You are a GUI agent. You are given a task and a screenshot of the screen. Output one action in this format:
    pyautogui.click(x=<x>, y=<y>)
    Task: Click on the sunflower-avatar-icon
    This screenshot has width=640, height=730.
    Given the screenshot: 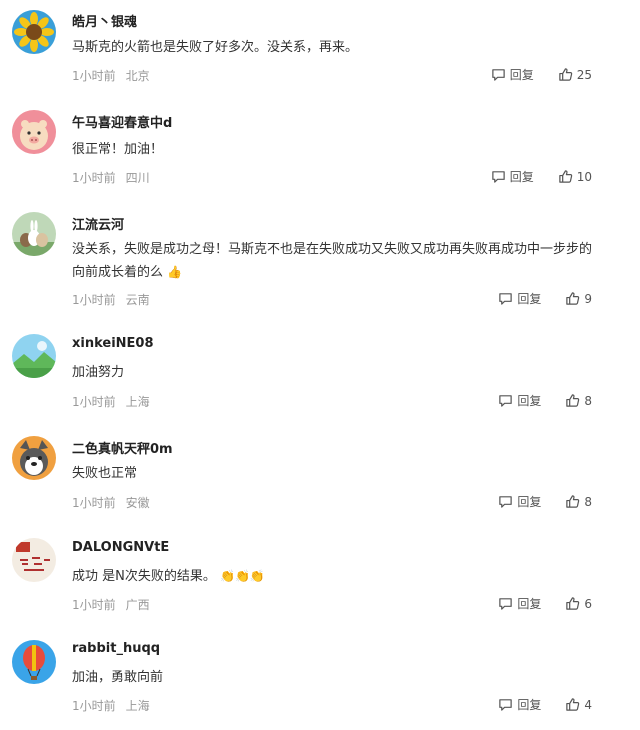 What is the action you would take?
    pyautogui.click(x=34, y=32)
    